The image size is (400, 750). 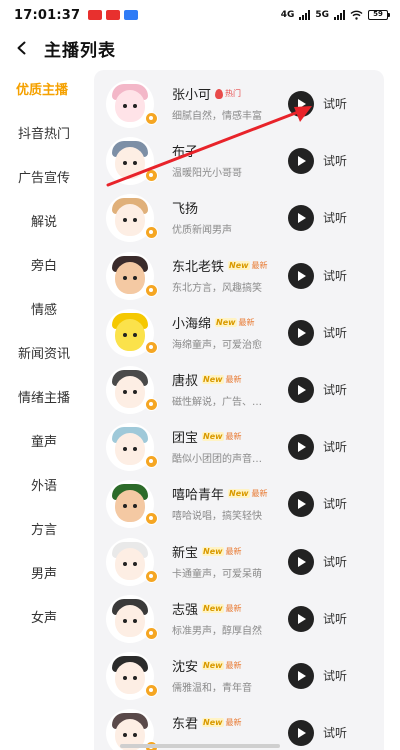 I want to click on anchor-name: 唐叔, so click(x=185, y=381).